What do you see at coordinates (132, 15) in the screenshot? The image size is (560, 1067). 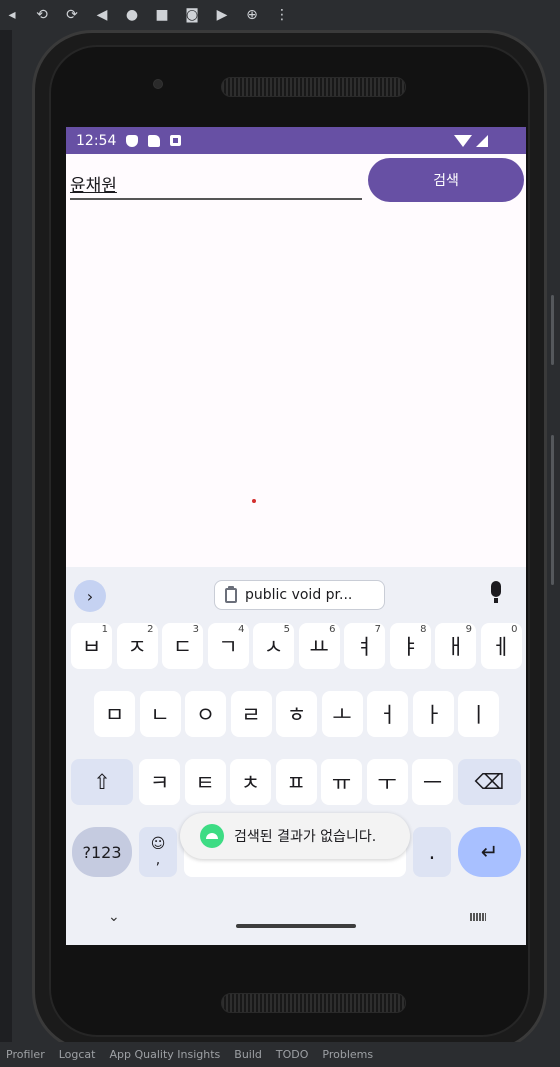 I see `home-icon: ●` at bounding box center [132, 15].